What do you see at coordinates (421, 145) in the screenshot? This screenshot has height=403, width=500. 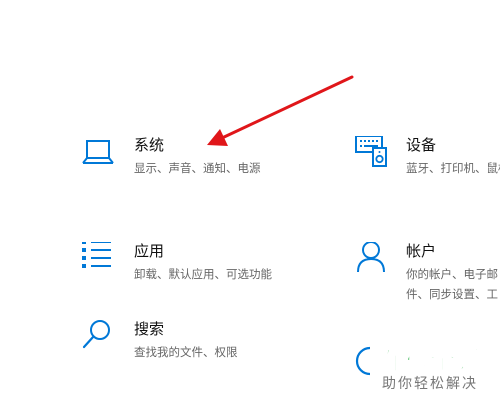 I see `tile-title: 设备` at bounding box center [421, 145].